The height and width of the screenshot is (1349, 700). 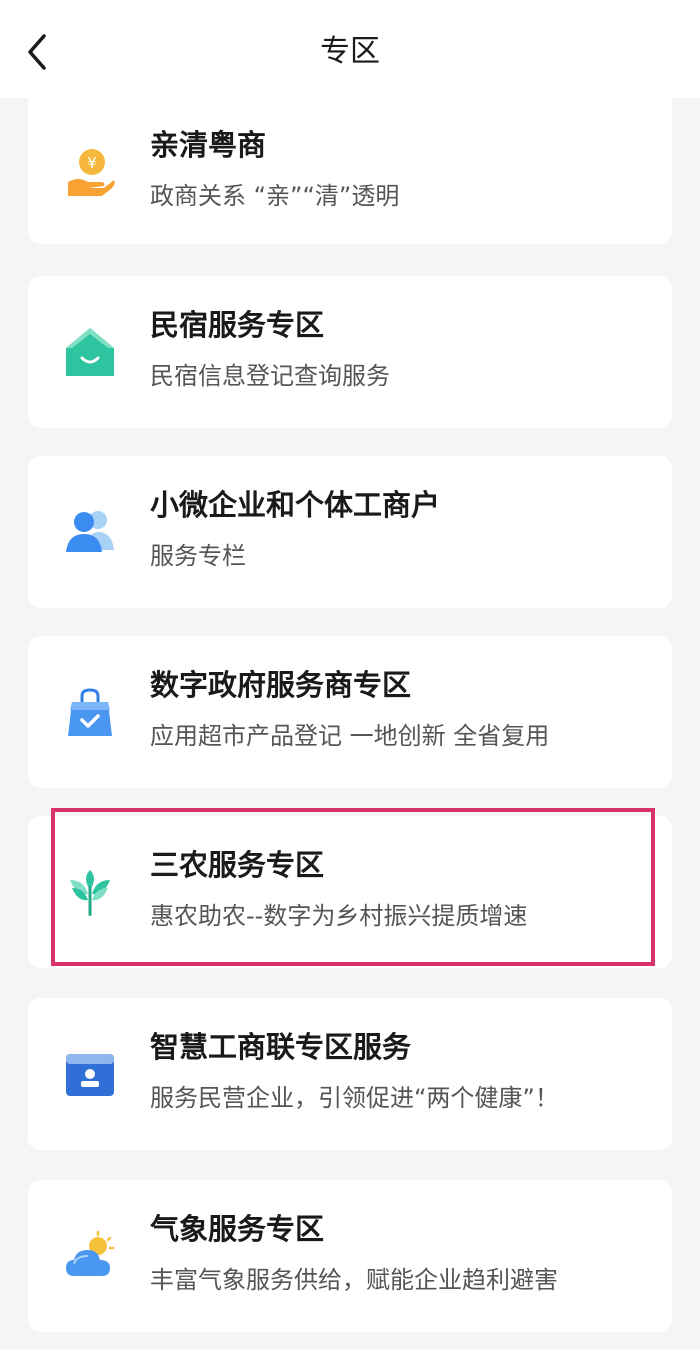 I want to click on page-title: 专区, so click(x=350, y=51).